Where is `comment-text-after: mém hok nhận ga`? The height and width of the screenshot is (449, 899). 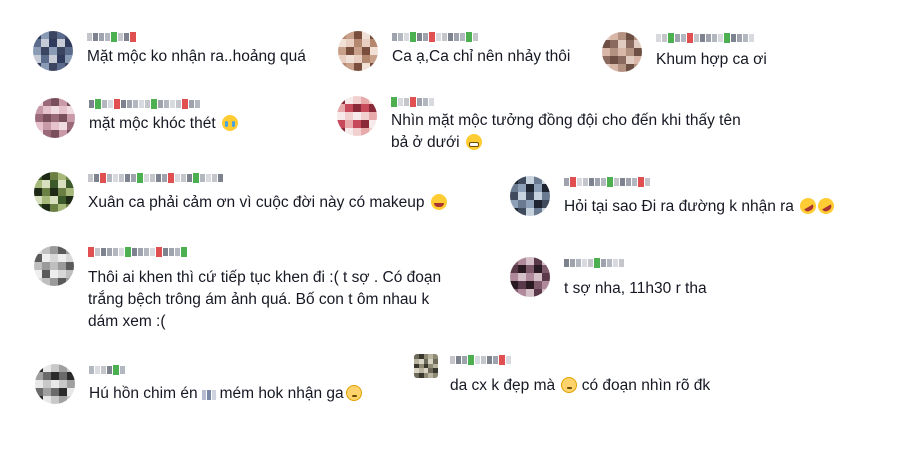
comment-text-after: mém hok nhận ga is located at coordinates (281, 393).